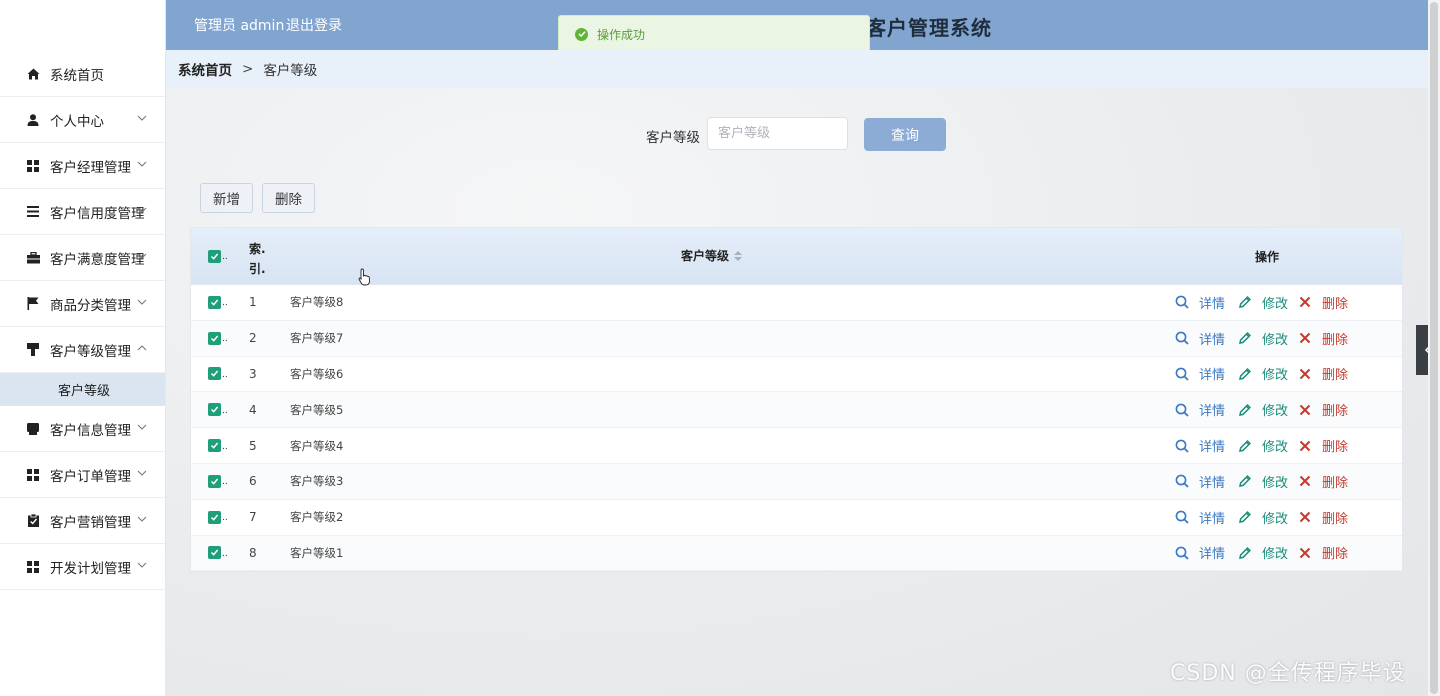 The height and width of the screenshot is (696, 1440). What do you see at coordinates (82, 475) in the screenshot?
I see `sidebar-item-8: 客户订单管理` at bounding box center [82, 475].